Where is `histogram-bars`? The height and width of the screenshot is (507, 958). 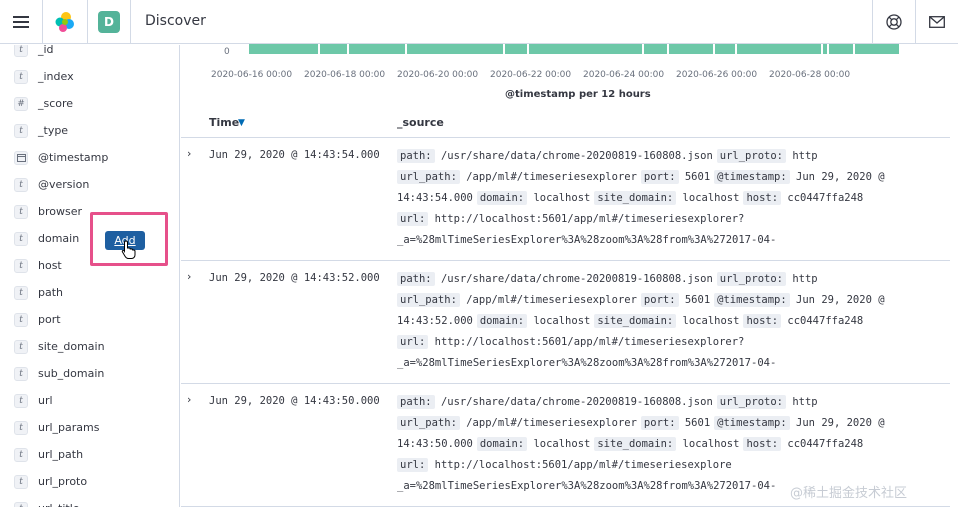 histogram-bars is located at coordinates (574, 49).